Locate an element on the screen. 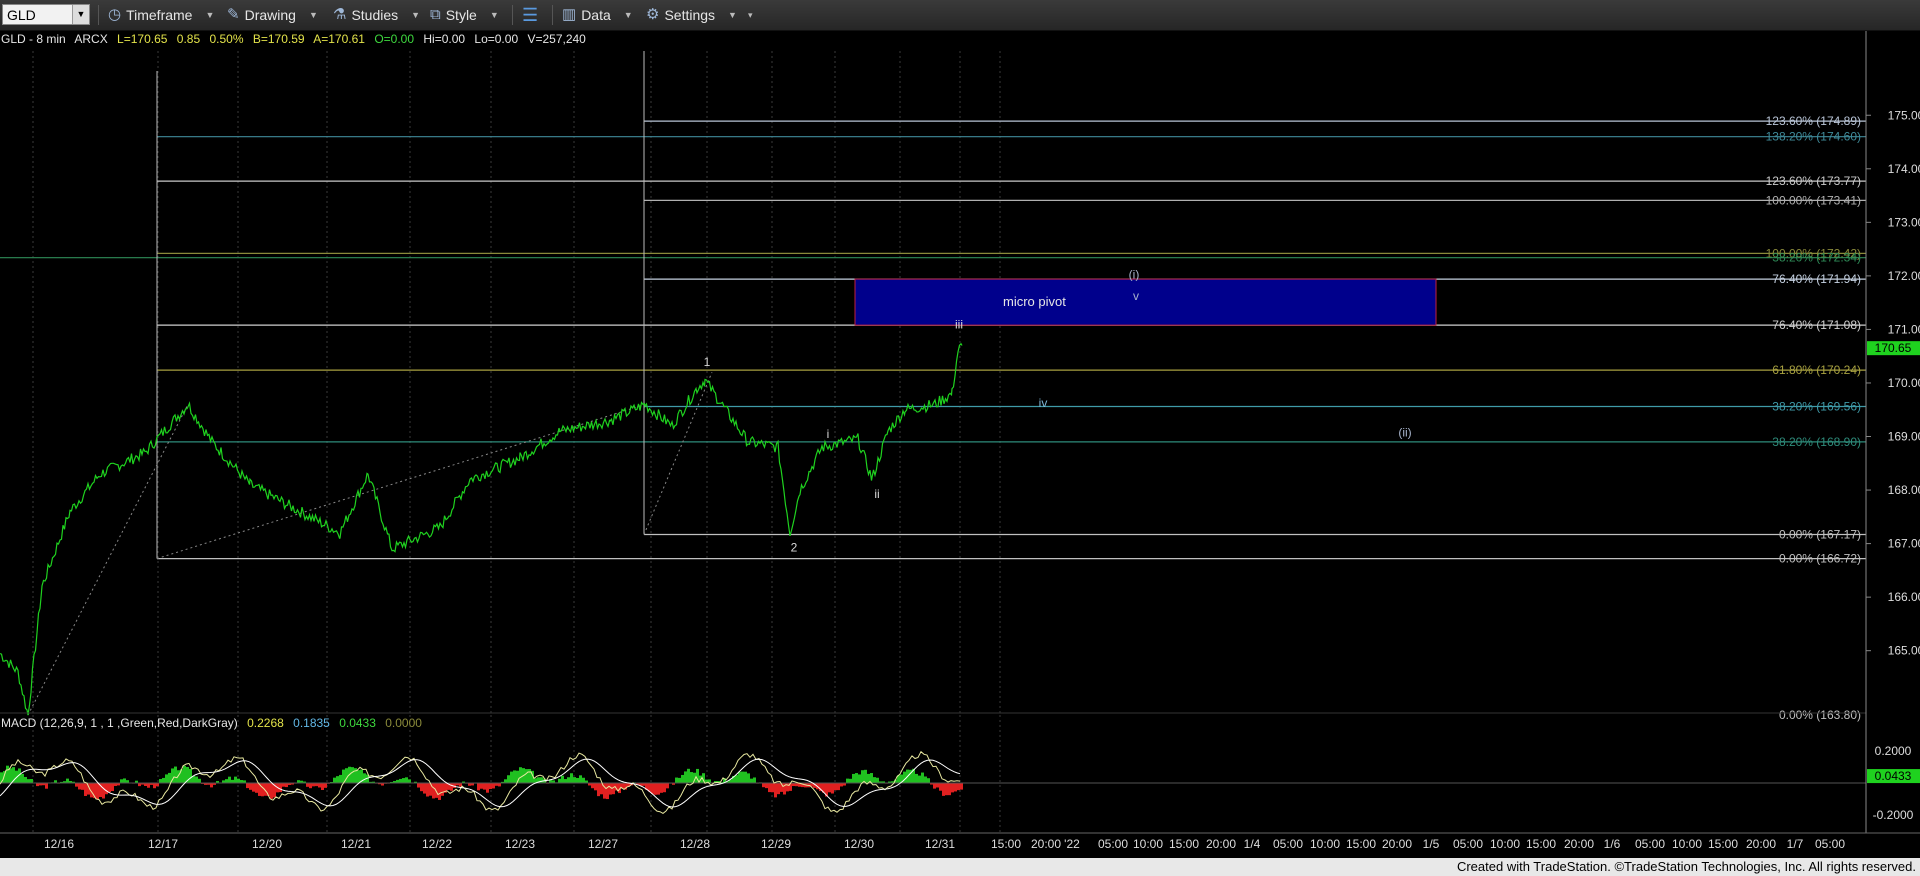  pivot-rect is located at coordinates (1145, 302).